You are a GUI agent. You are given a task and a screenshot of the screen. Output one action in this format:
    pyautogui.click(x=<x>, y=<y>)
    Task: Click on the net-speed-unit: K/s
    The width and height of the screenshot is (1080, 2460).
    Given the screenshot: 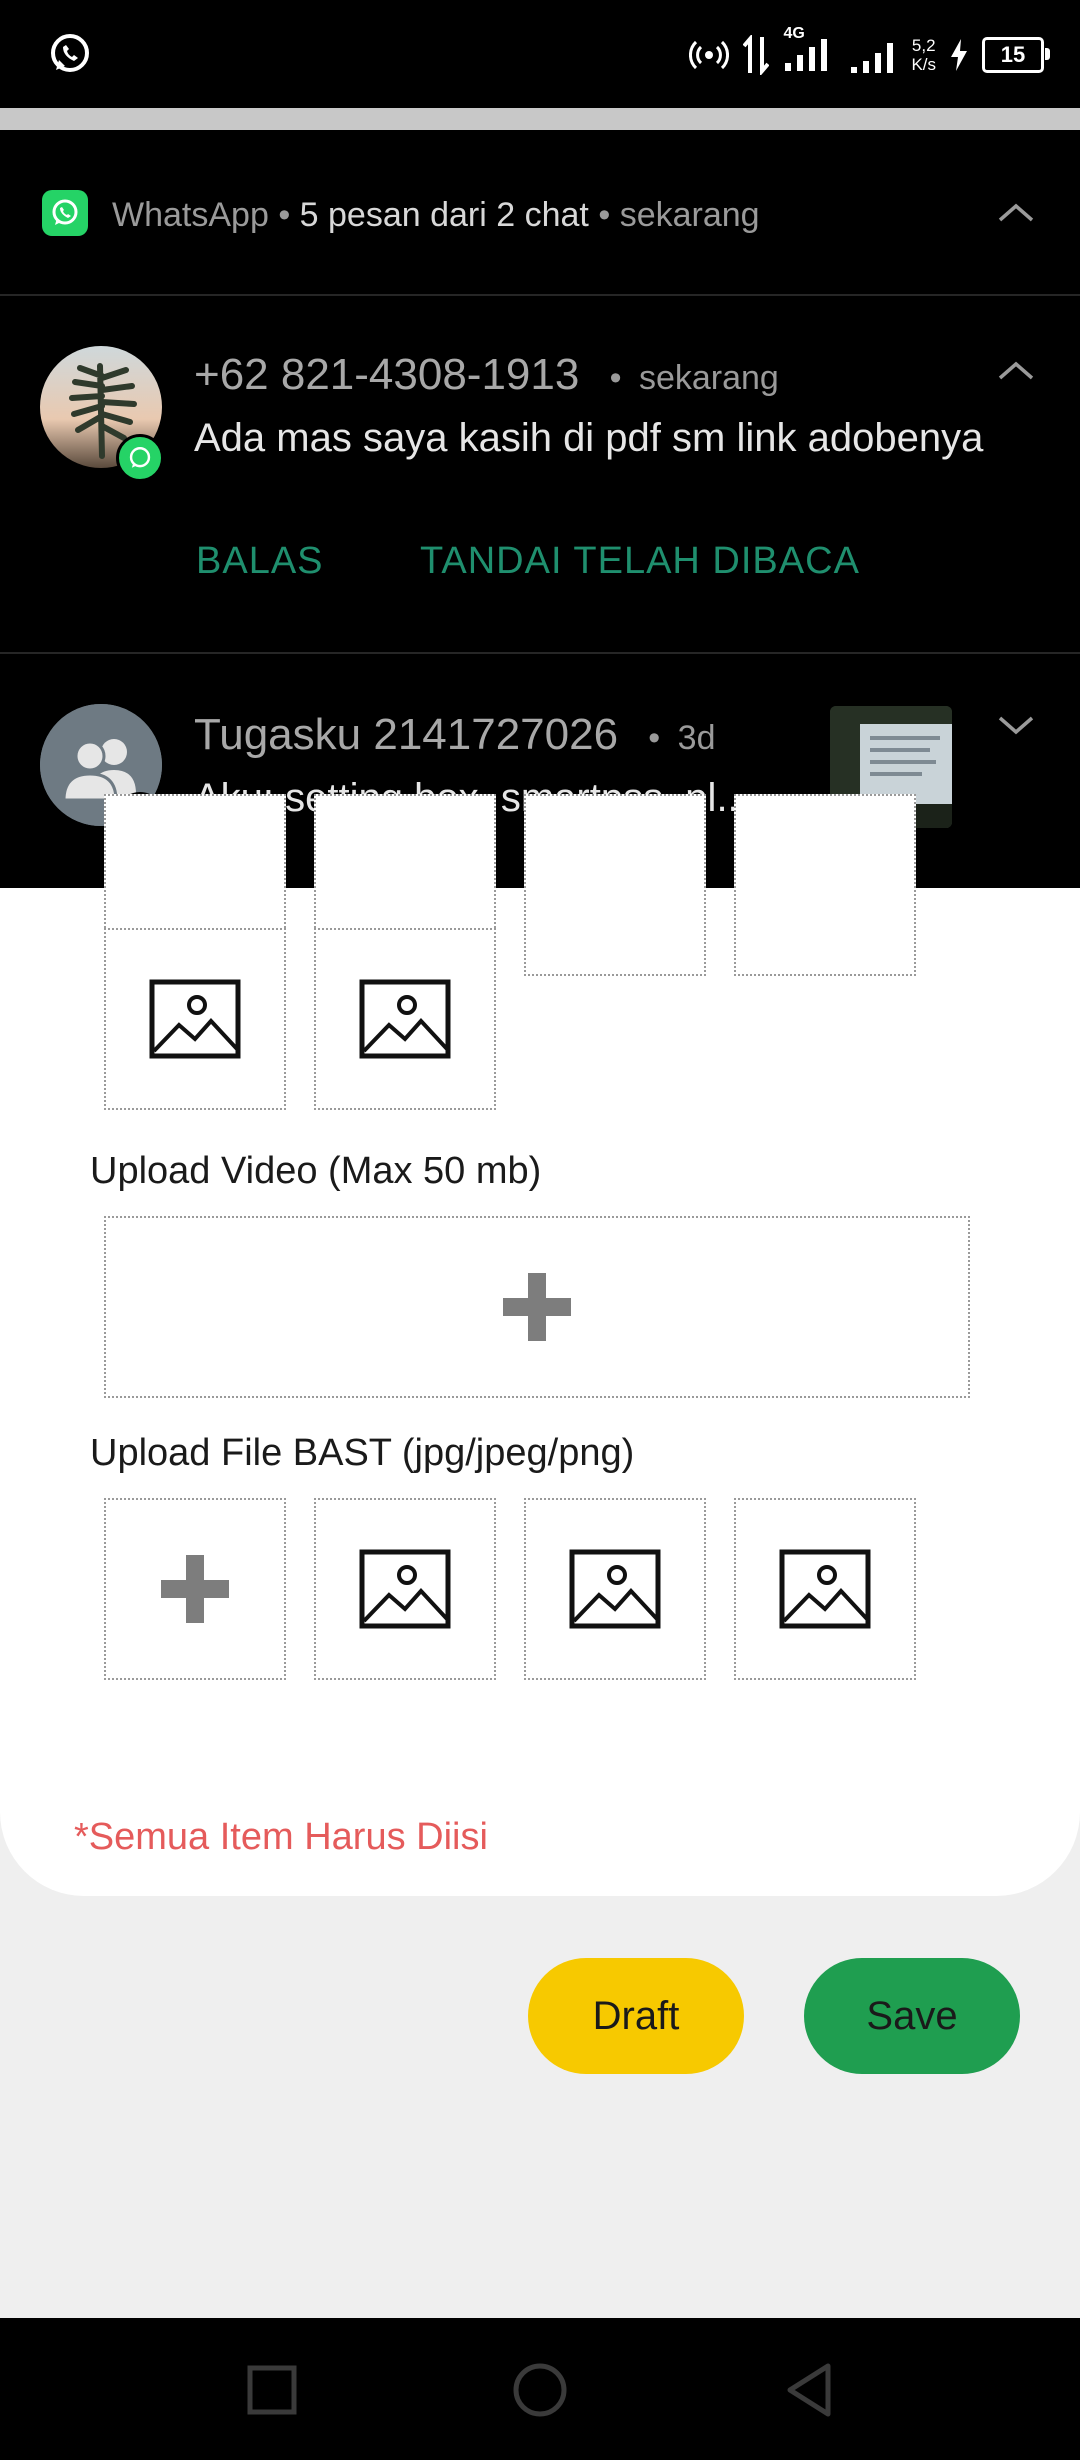 What is the action you would take?
    pyautogui.click(x=923, y=64)
    